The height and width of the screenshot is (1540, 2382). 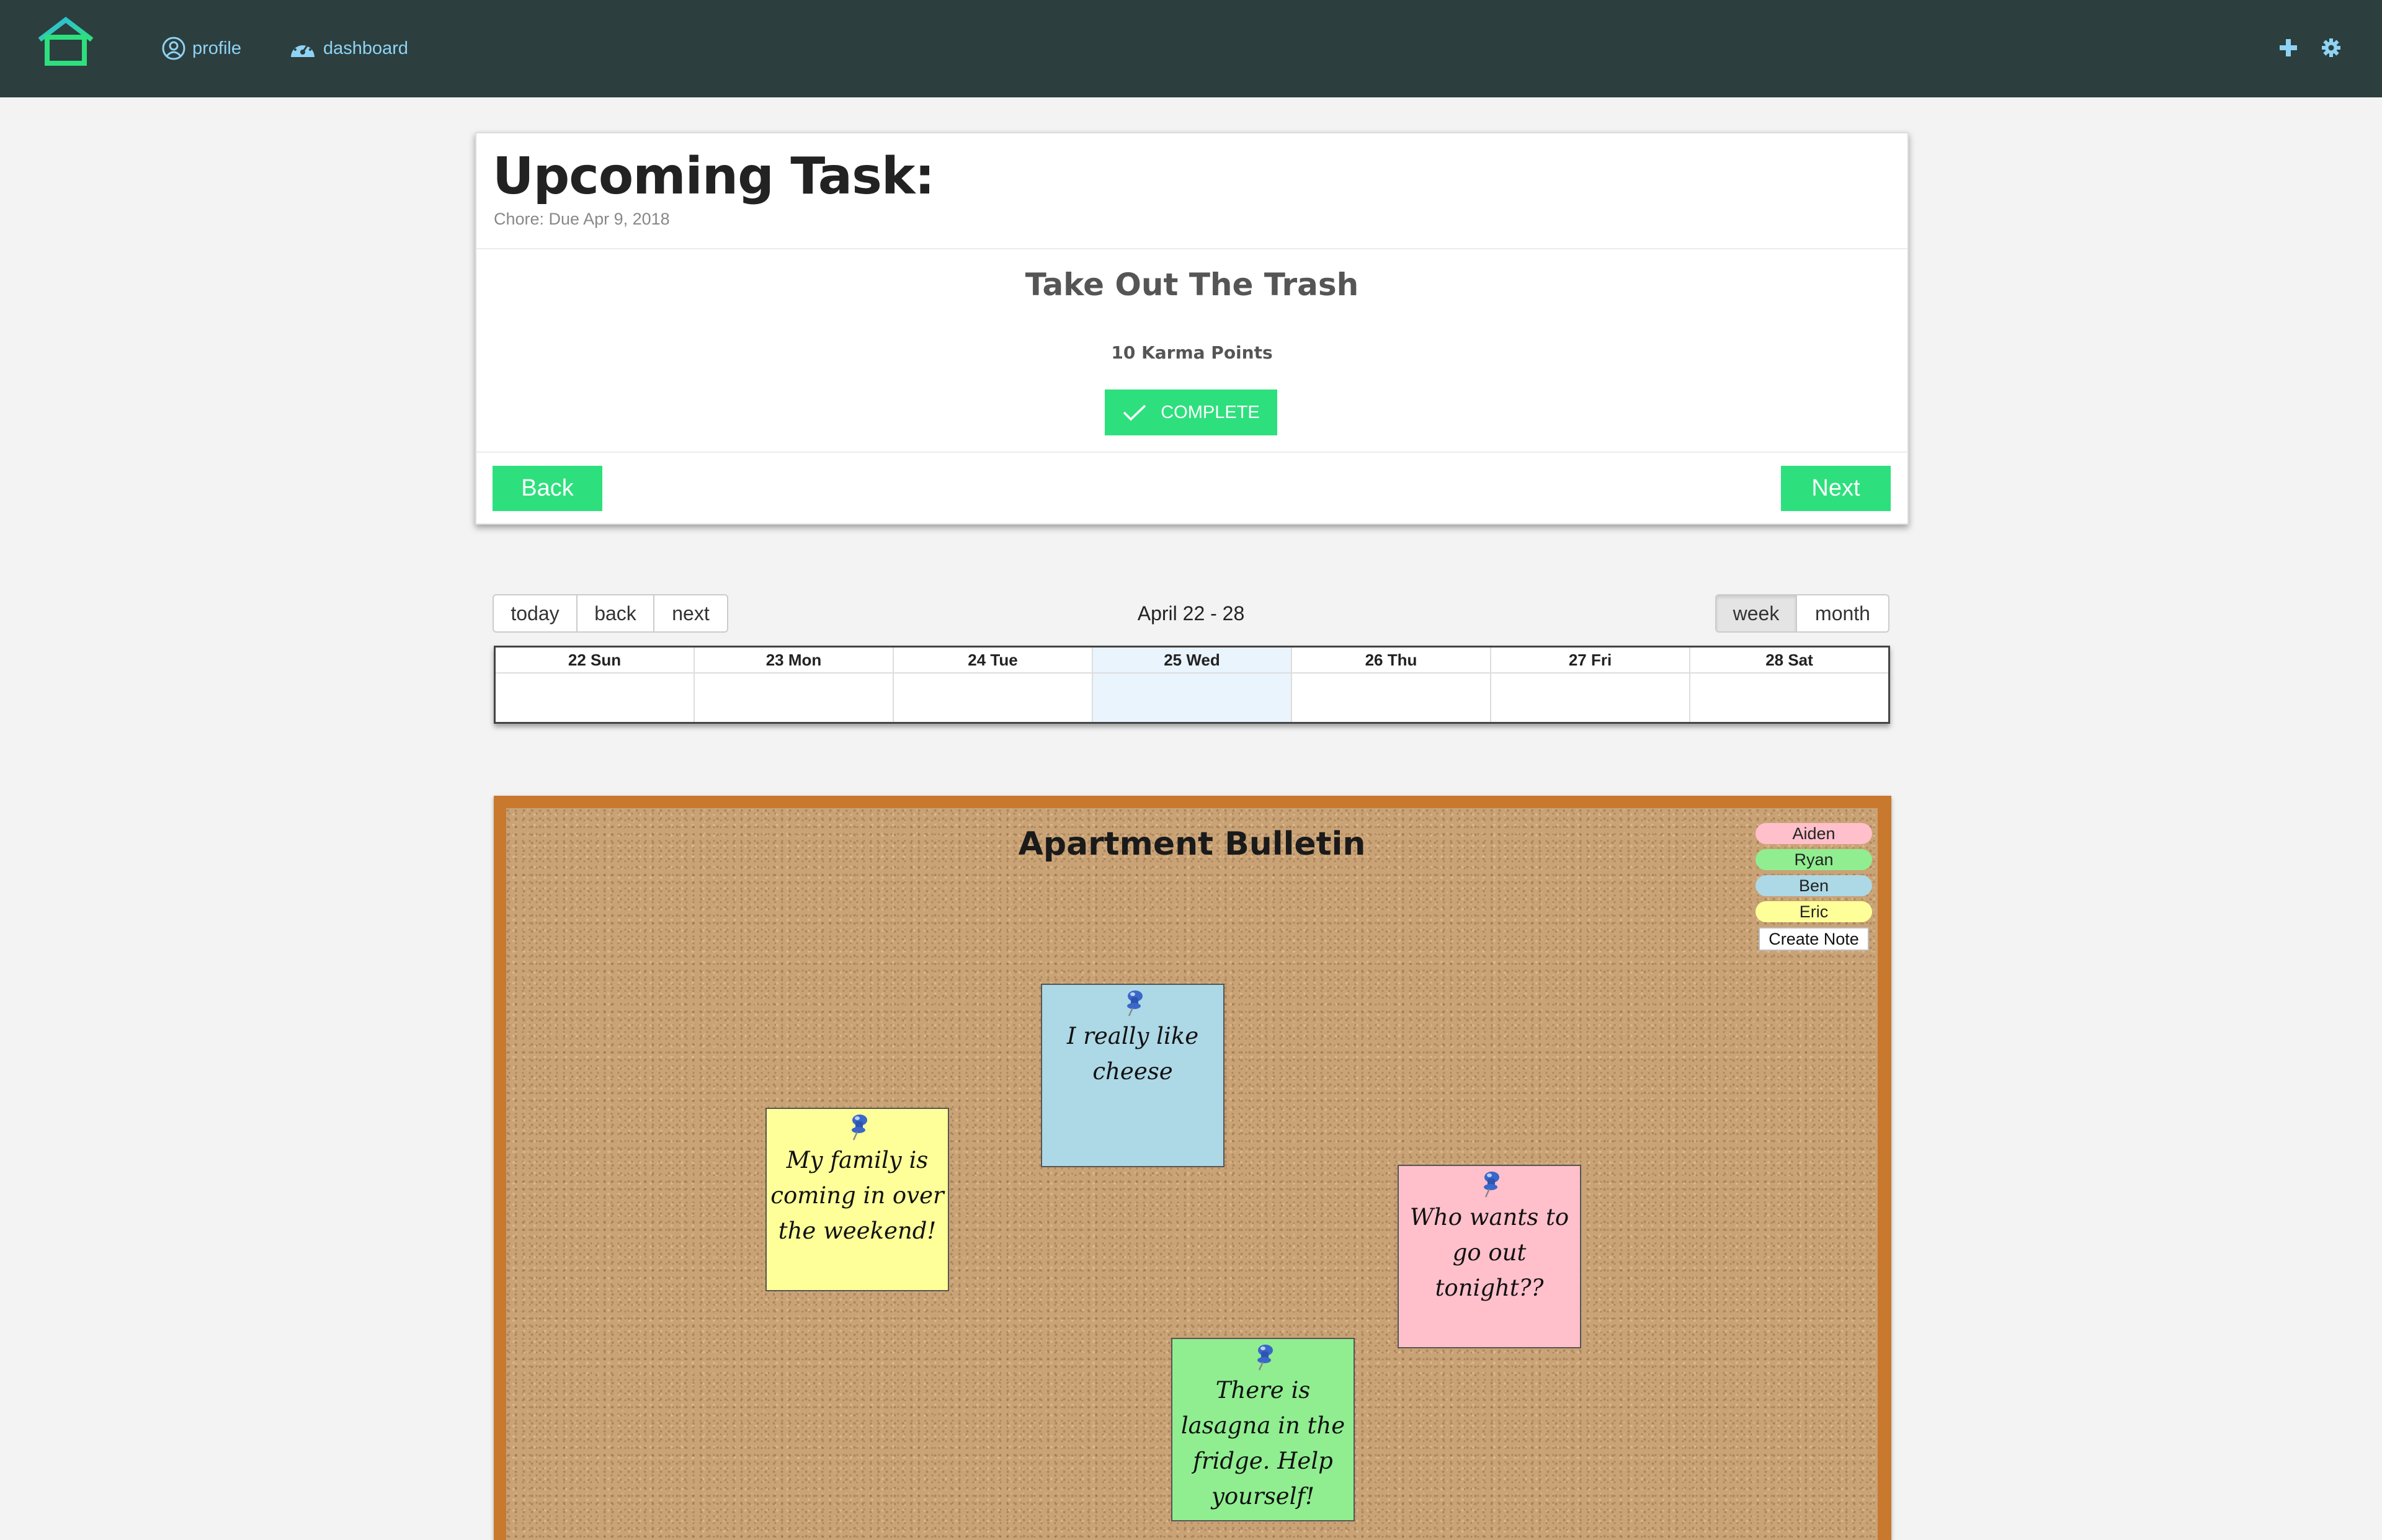 I want to click on calendar-day-header: 26 Thu, so click(x=1391, y=661).